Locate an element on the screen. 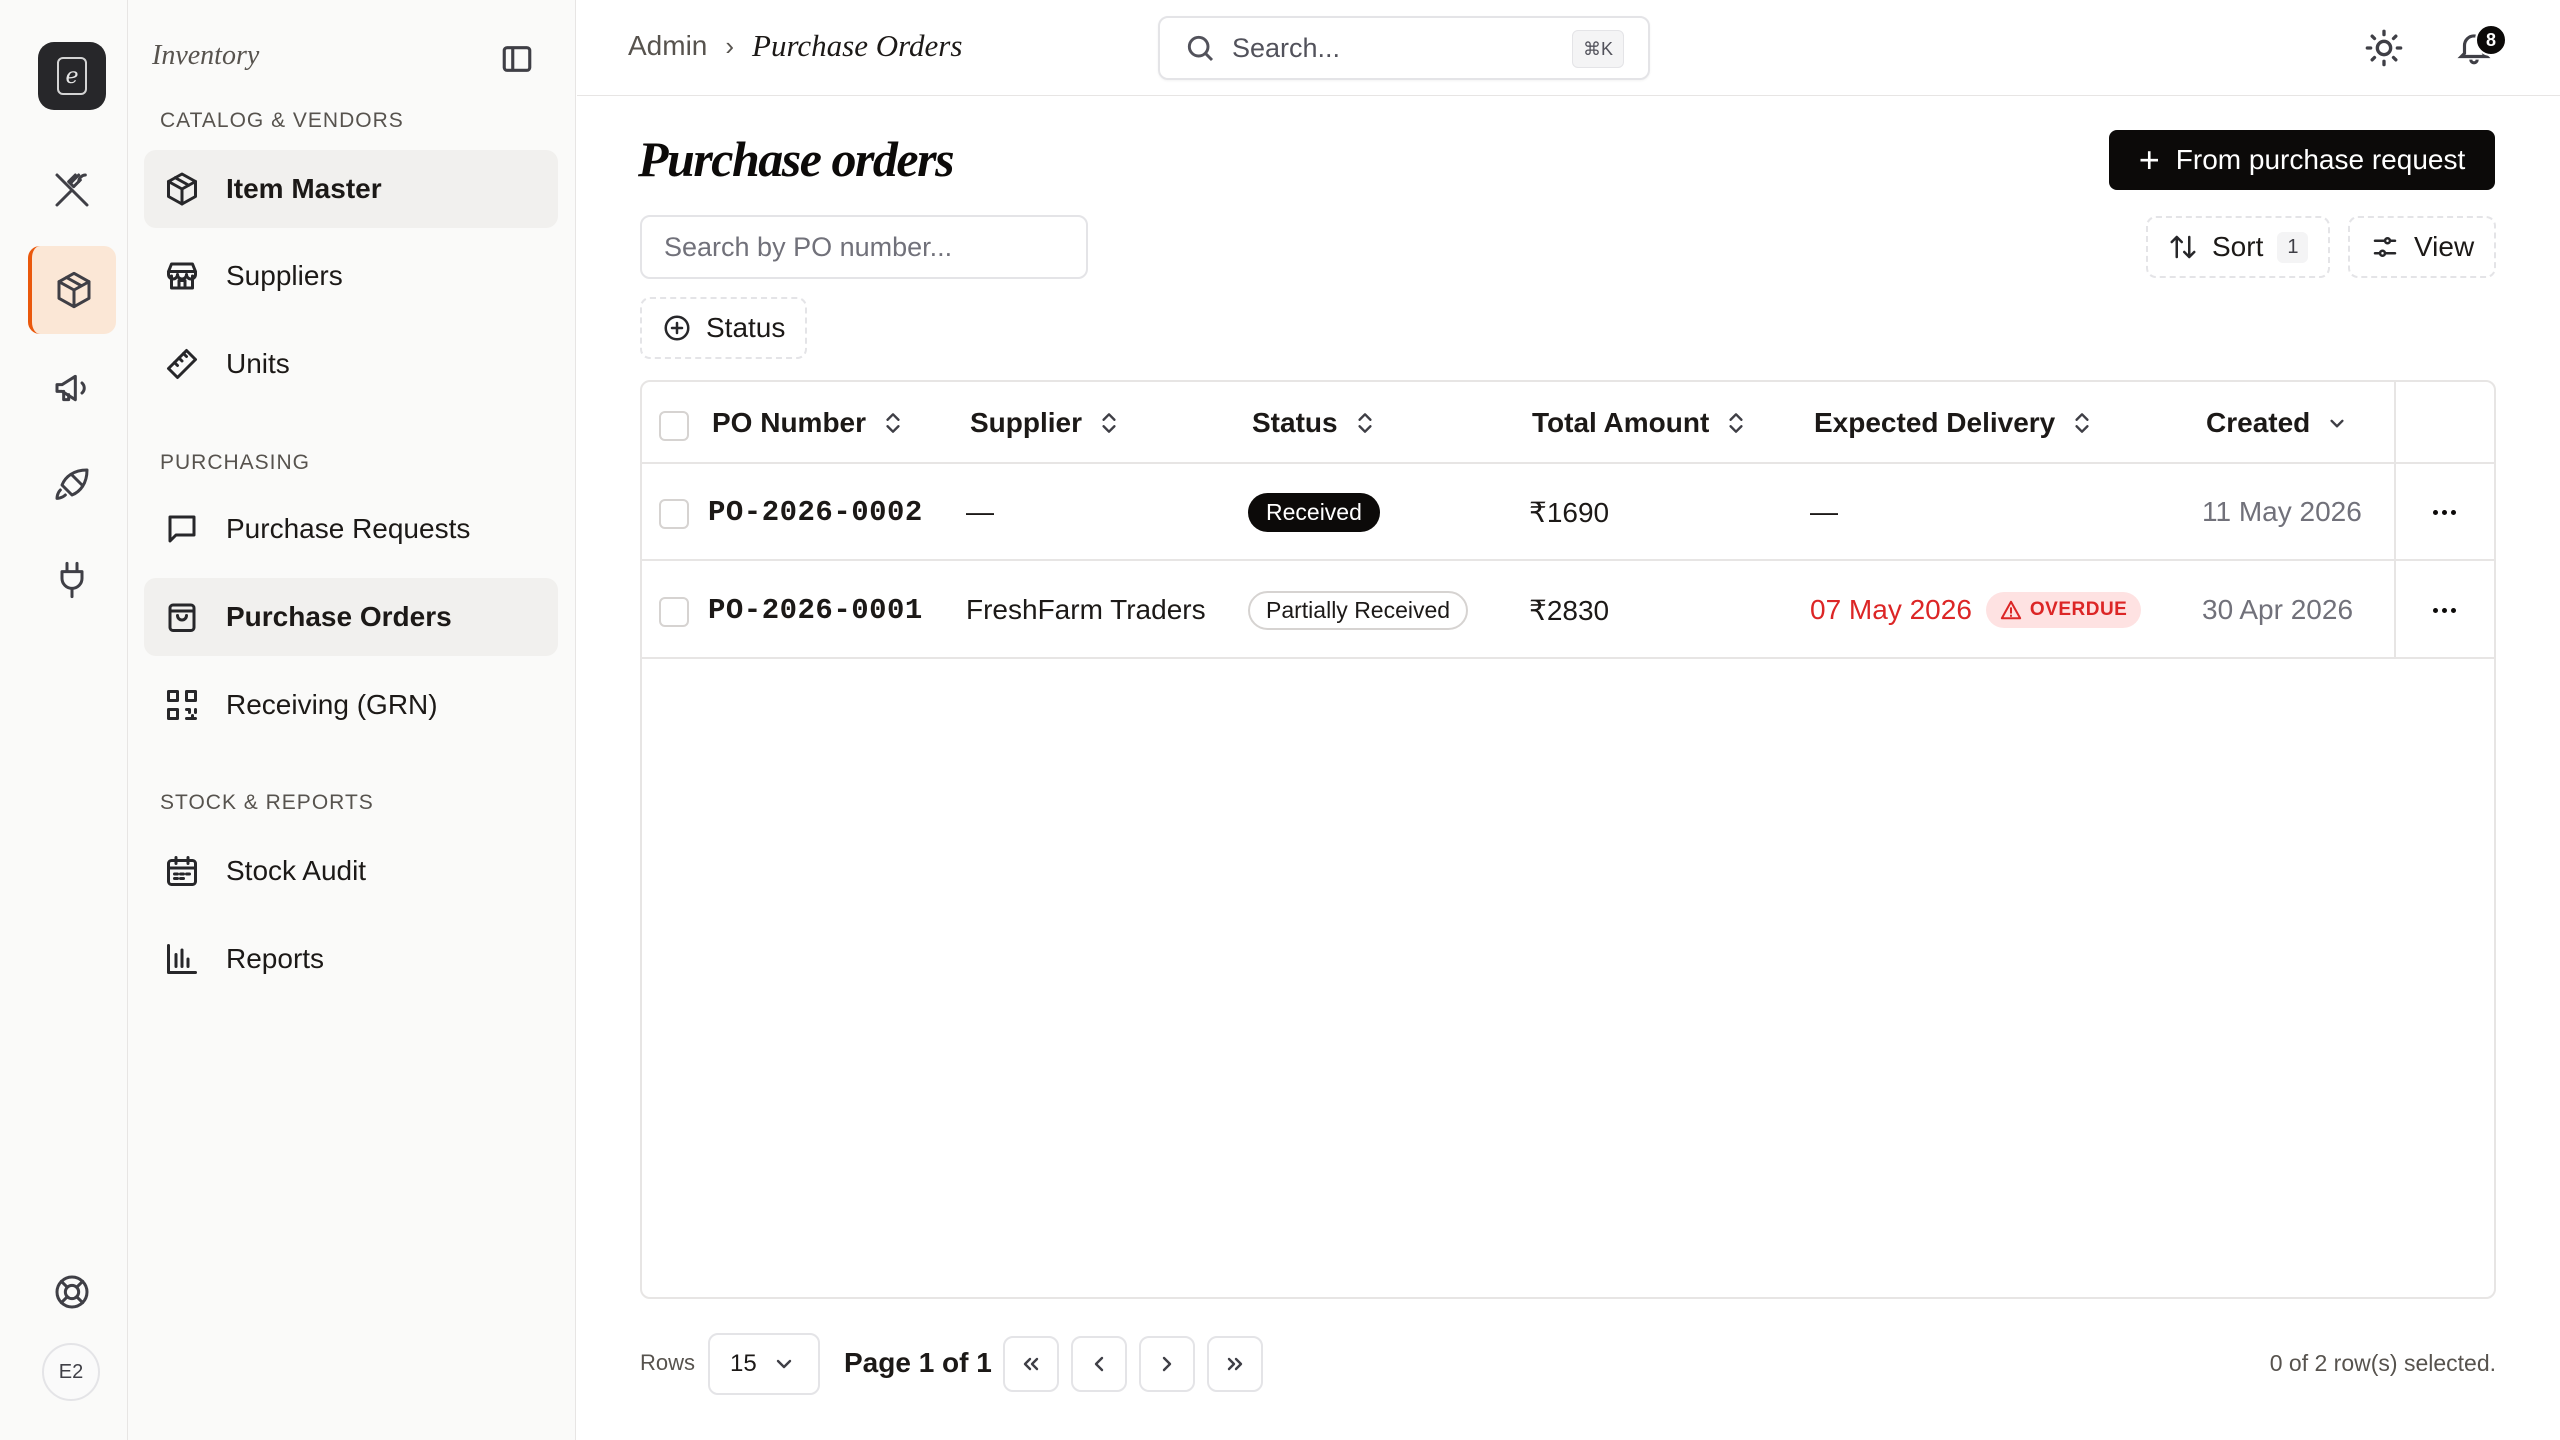 The image size is (2560, 1440). utensils-crossed-icon is located at coordinates (72, 190).